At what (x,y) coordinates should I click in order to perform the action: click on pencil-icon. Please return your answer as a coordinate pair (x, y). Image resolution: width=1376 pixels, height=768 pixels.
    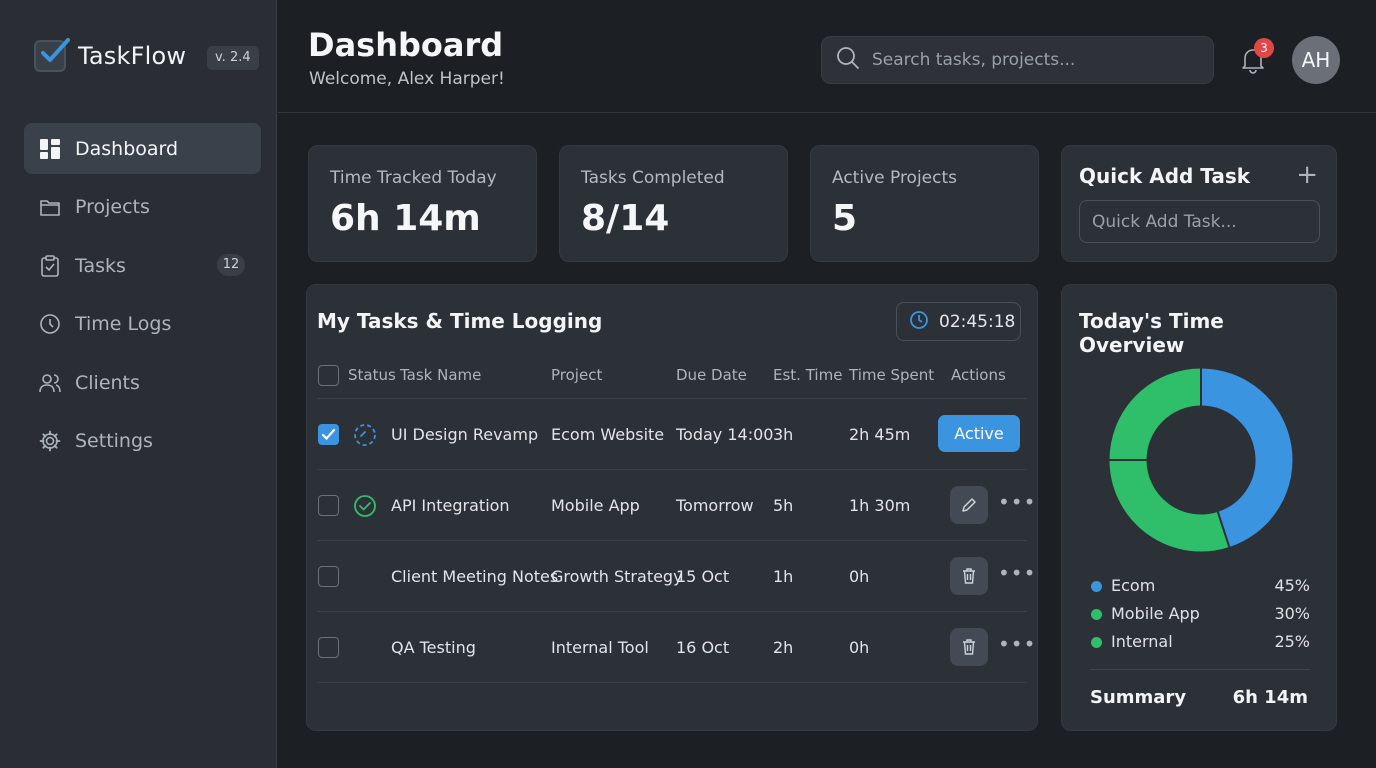
    Looking at the image, I should click on (969, 505).